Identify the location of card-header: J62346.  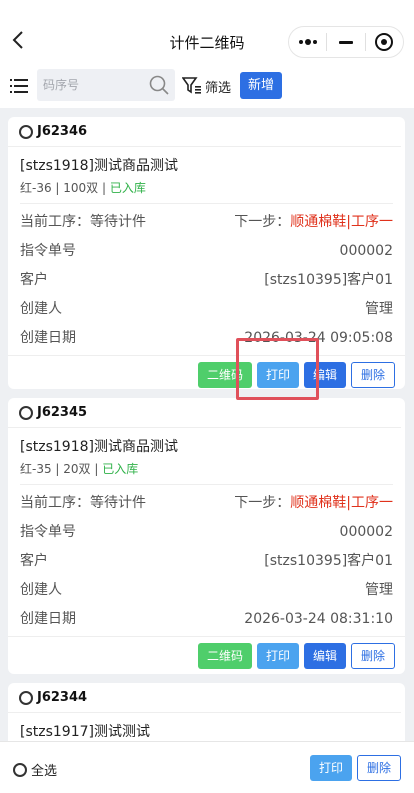
(204, 132).